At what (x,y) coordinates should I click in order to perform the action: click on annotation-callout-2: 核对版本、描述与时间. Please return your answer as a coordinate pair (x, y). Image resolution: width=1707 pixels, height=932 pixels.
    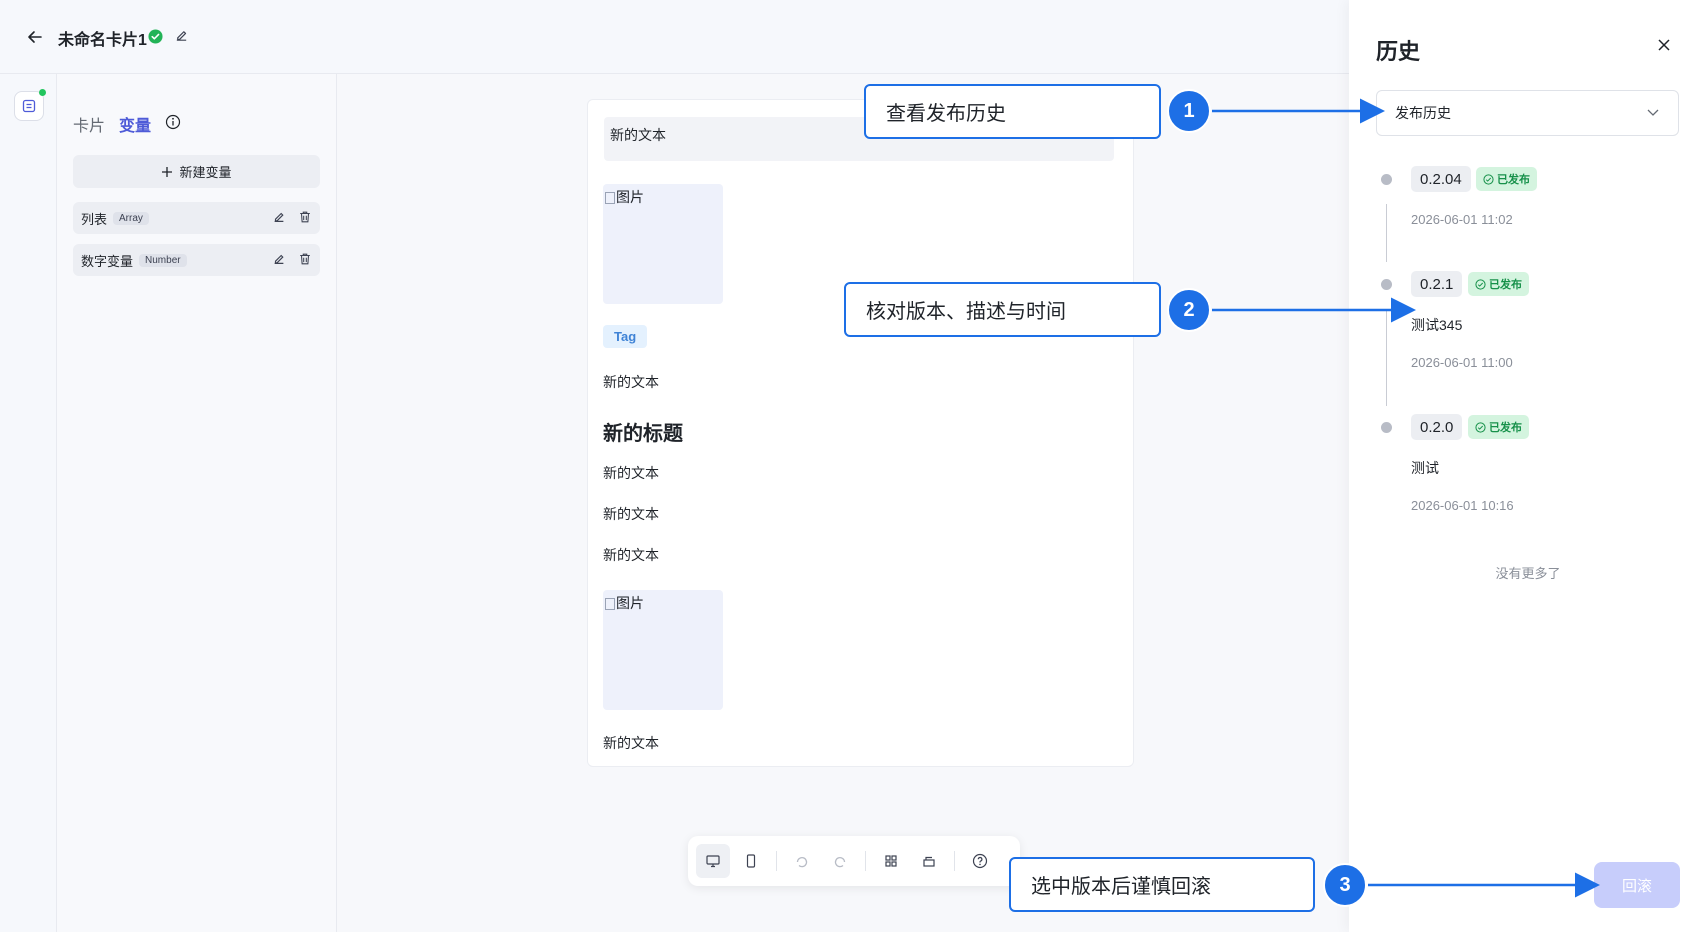
    Looking at the image, I should click on (1002, 309).